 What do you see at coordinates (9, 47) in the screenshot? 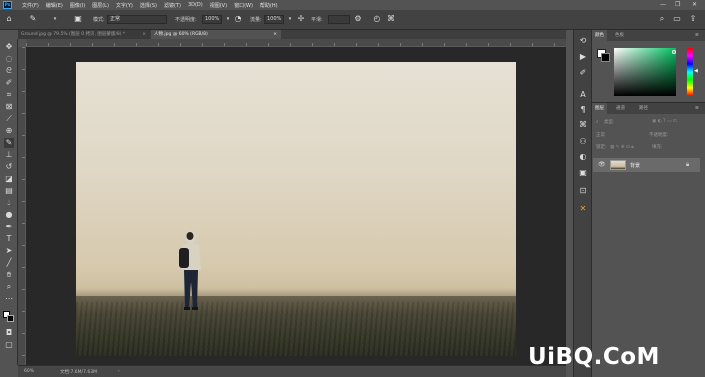
I see `move-tool-icon: ✥` at bounding box center [9, 47].